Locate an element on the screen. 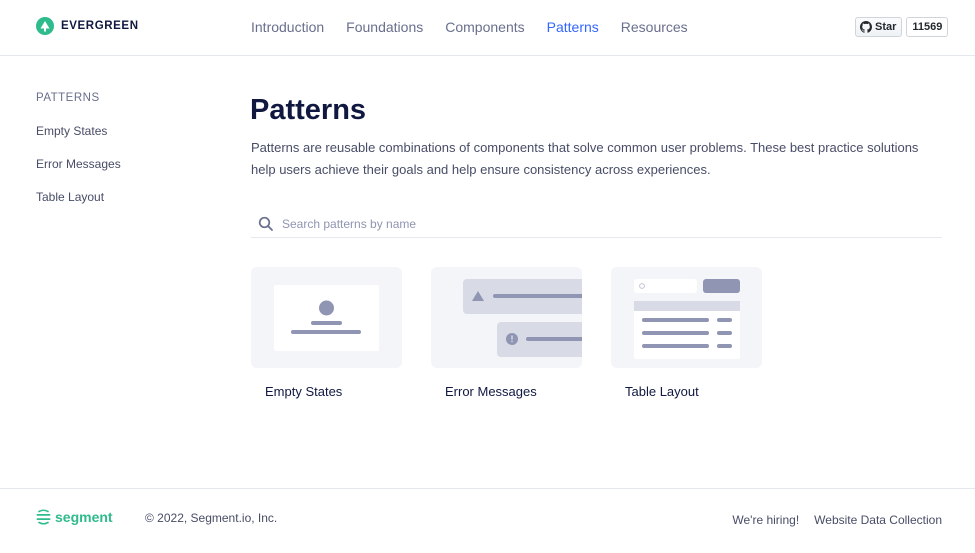 This screenshot has width=975, height=553. github-star-widget: Star 11569 is located at coordinates (902, 27).